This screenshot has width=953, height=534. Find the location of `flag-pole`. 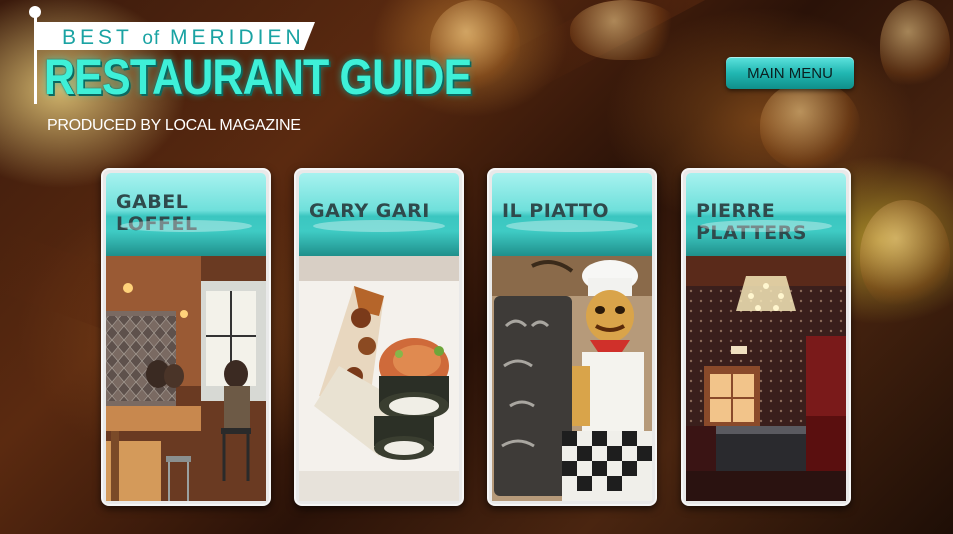

flag-pole is located at coordinates (35, 58).